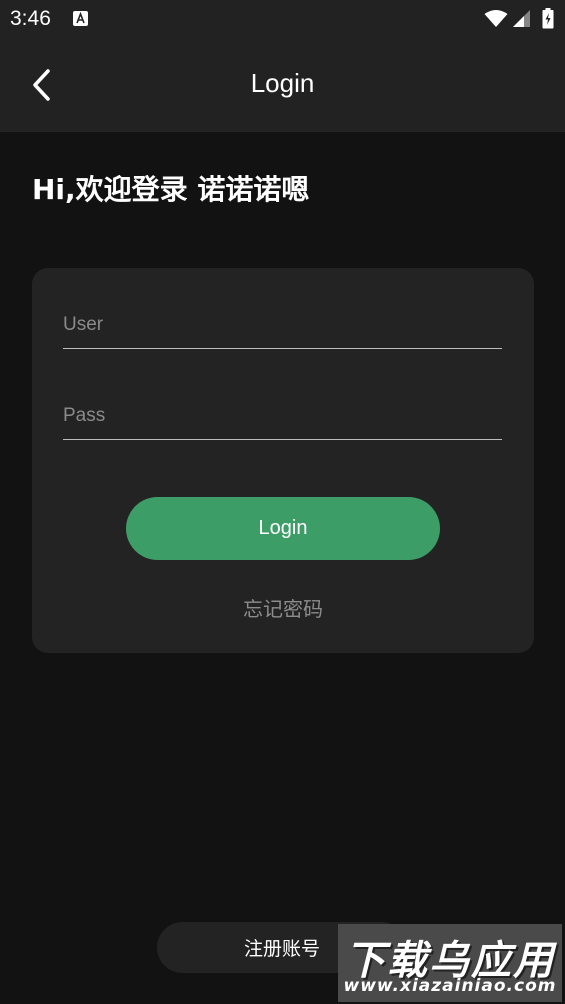  Describe the element at coordinates (450, 986) in the screenshot. I see `watermark-url: www.xiazainiao.com` at that location.